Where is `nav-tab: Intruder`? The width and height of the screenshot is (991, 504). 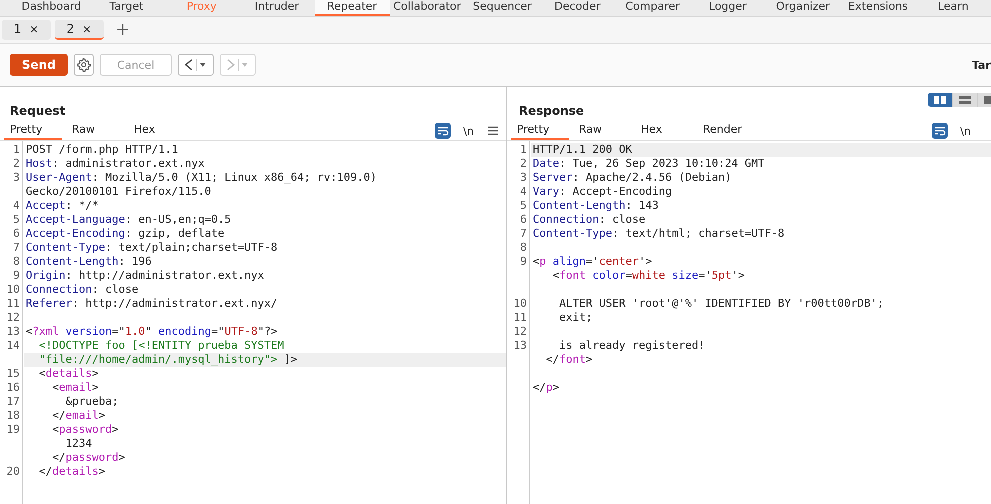 nav-tab: Intruder is located at coordinates (277, 8).